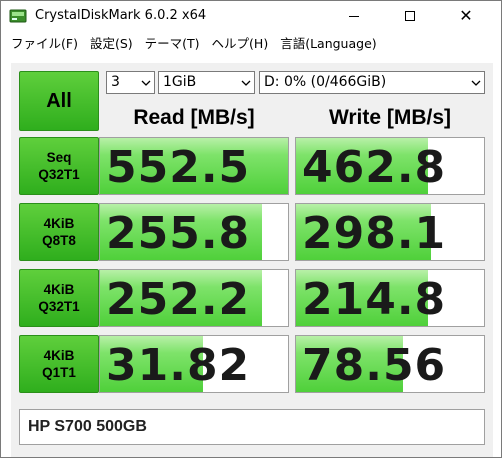 Image resolution: width=502 pixels, height=458 pixels. Describe the element at coordinates (59, 364) in the screenshot. I see `4kib-q1t1-button: 4KiB Q1T1` at that location.